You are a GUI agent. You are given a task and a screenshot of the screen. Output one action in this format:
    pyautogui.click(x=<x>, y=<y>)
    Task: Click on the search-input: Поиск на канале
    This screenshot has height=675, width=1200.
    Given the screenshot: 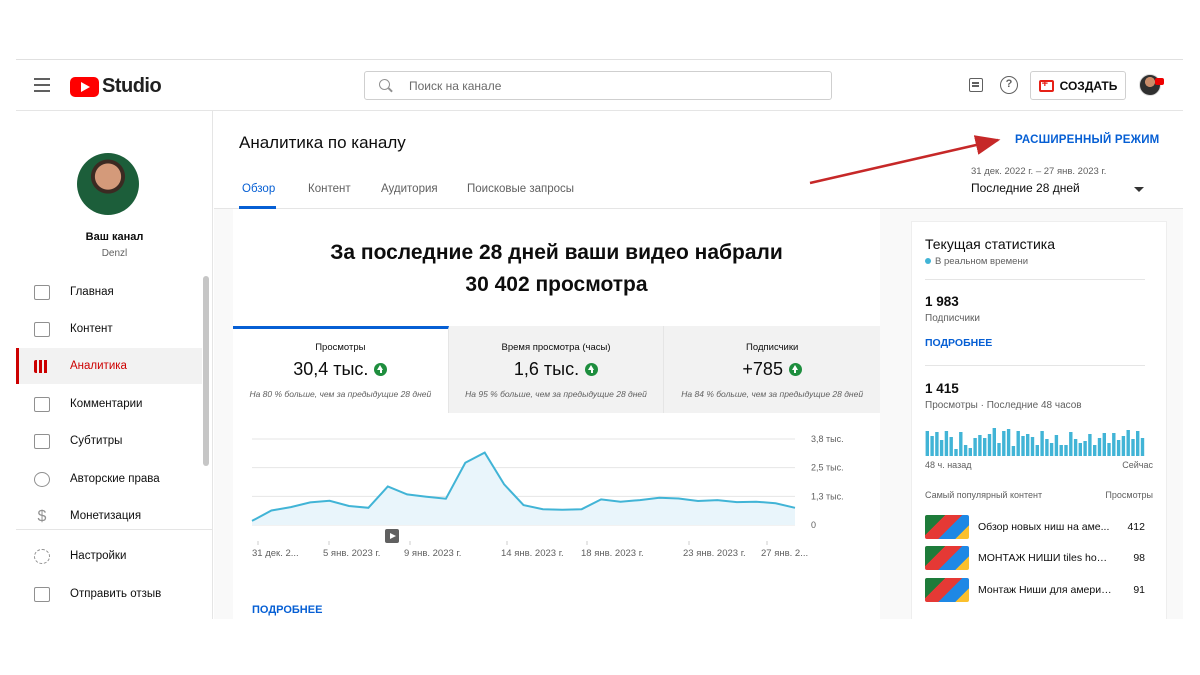 What is the action you would take?
    pyautogui.click(x=598, y=85)
    